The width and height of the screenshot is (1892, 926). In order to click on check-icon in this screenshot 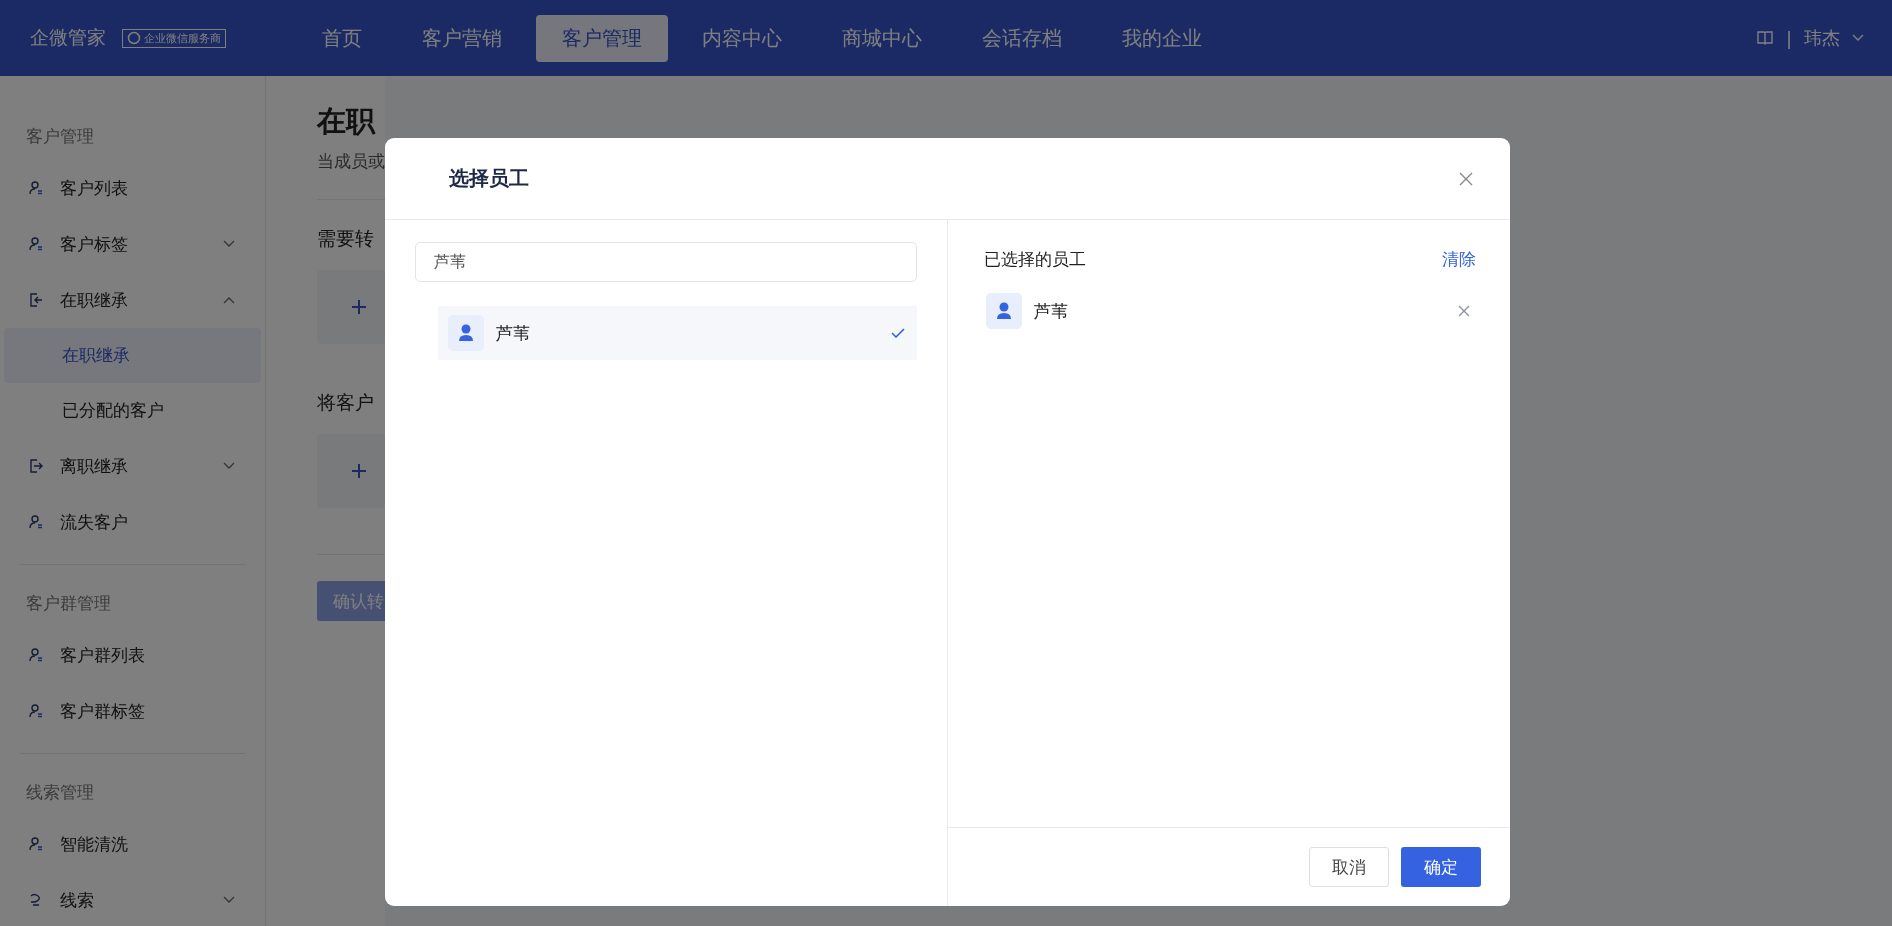, I will do `click(898, 333)`.